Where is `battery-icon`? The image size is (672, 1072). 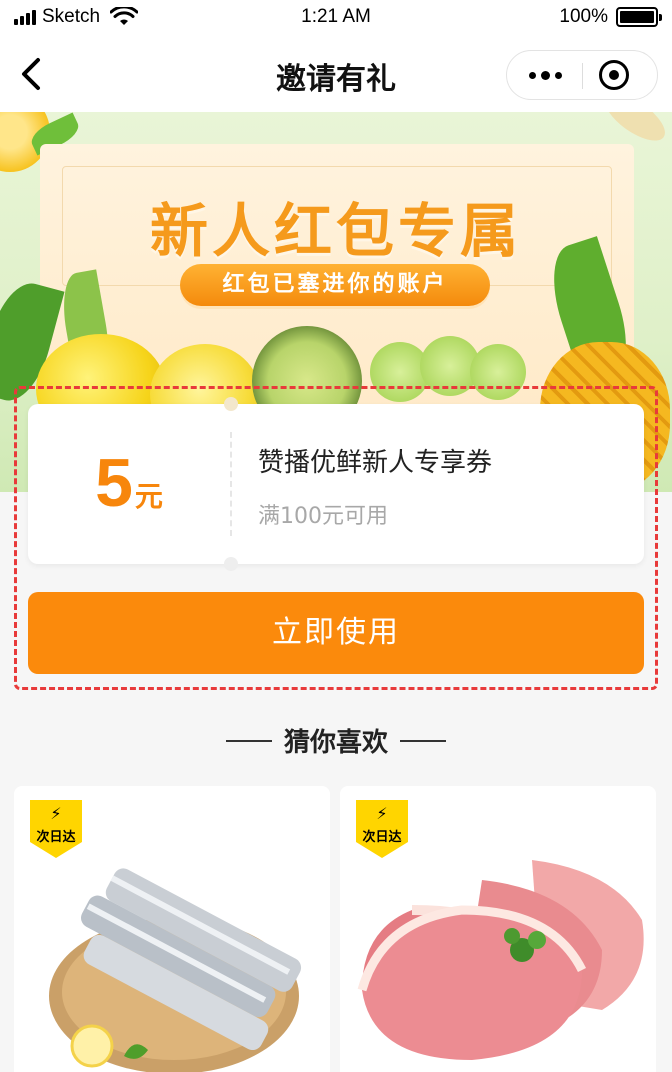
battery-icon is located at coordinates (639, 17).